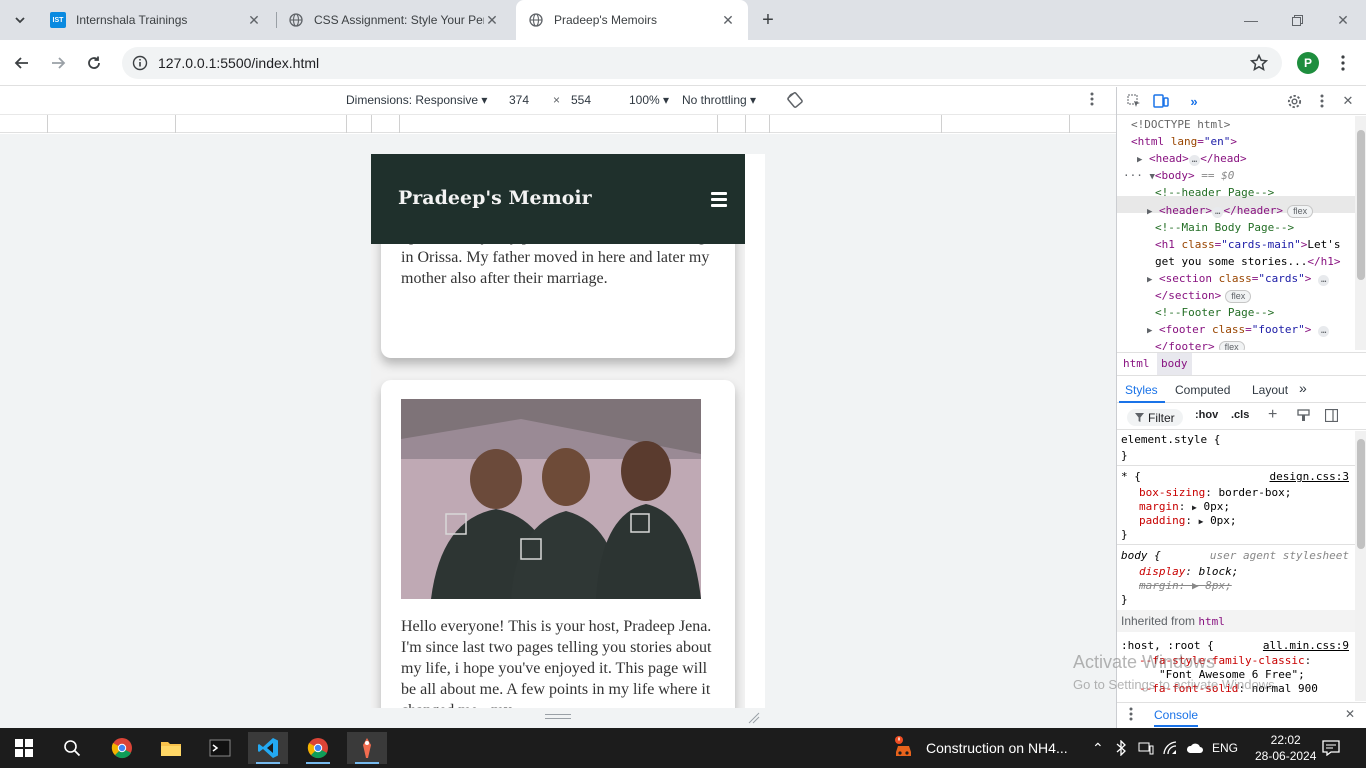  What do you see at coordinates (527, 100) in the screenshot?
I see `width-input: 374` at bounding box center [527, 100].